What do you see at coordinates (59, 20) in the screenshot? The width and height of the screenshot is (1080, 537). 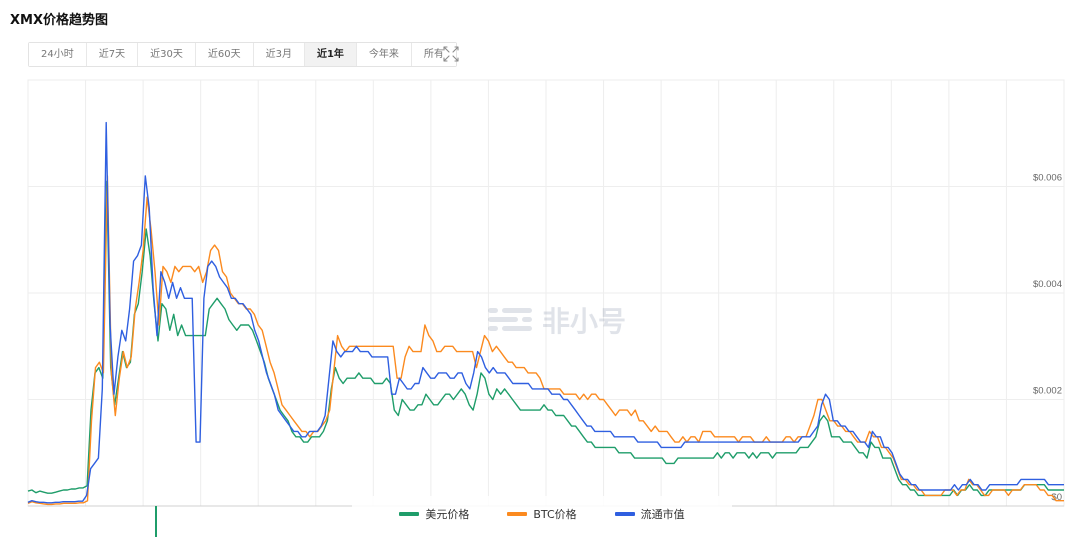 I see `page-title: XMX价格趋势图` at bounding box center [59, 20].